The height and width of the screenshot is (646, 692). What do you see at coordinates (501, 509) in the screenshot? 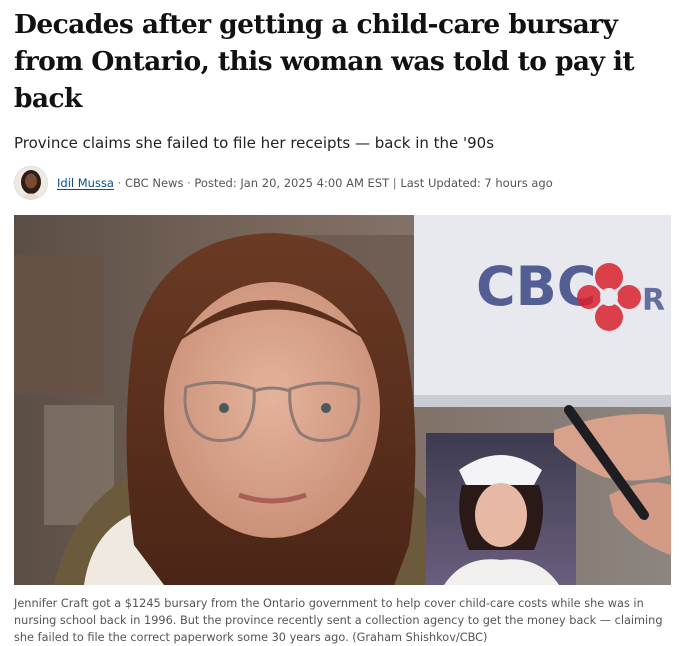
I see `held-photograph` at bounding box center [501, 509].